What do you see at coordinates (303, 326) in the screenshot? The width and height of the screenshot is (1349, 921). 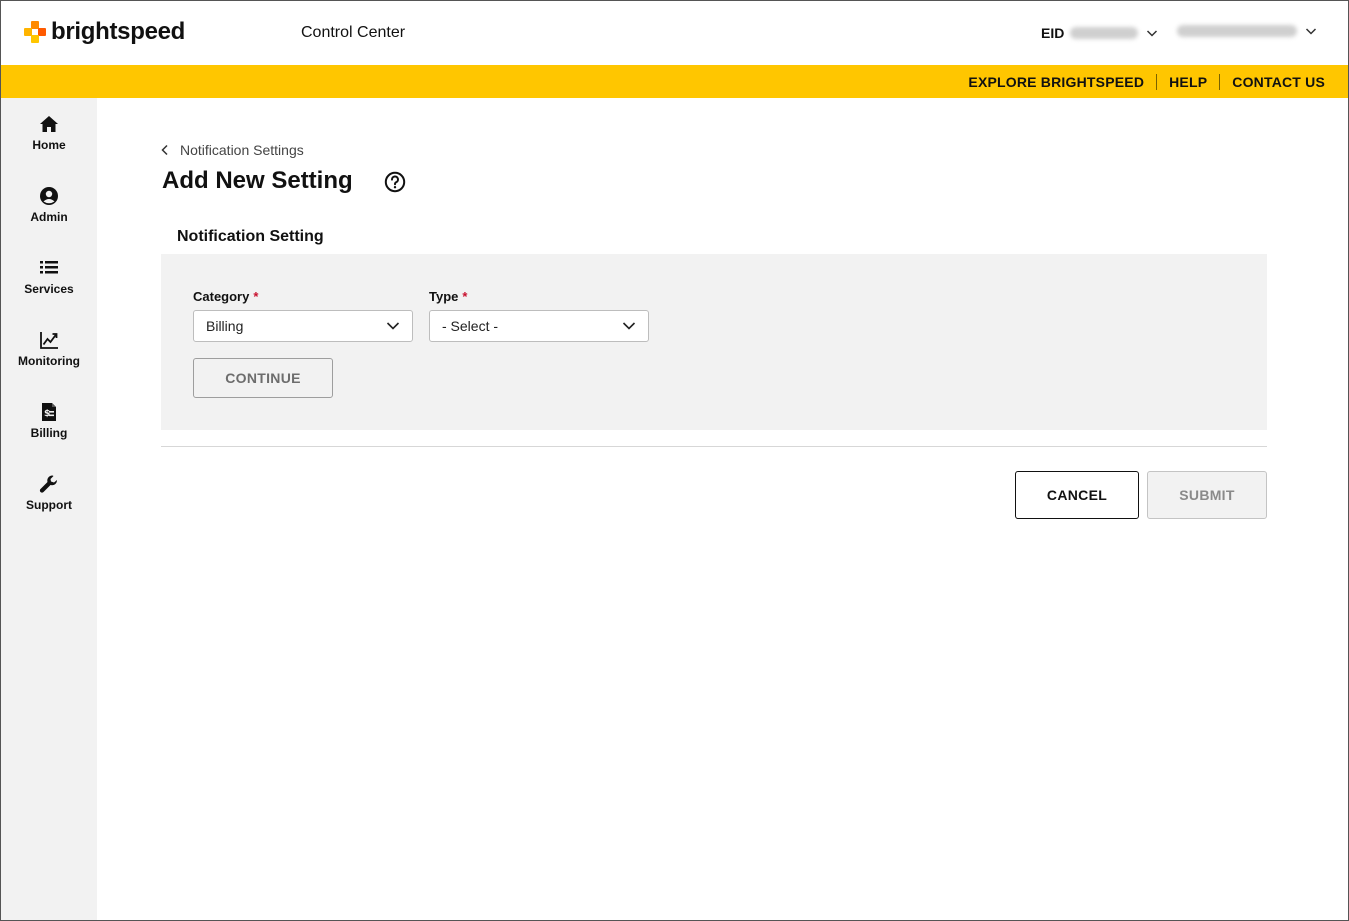 I see `category-select: Billing` at bounding box center [303, 326].